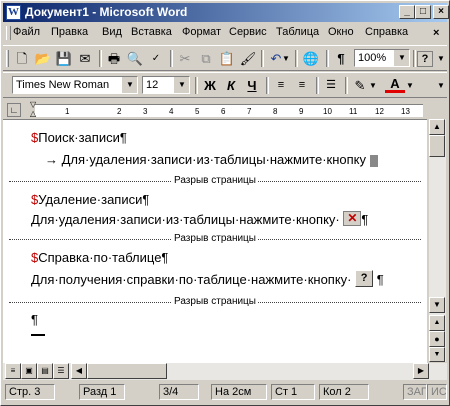  I want to click on svg-text: 12, so click(379, 111).